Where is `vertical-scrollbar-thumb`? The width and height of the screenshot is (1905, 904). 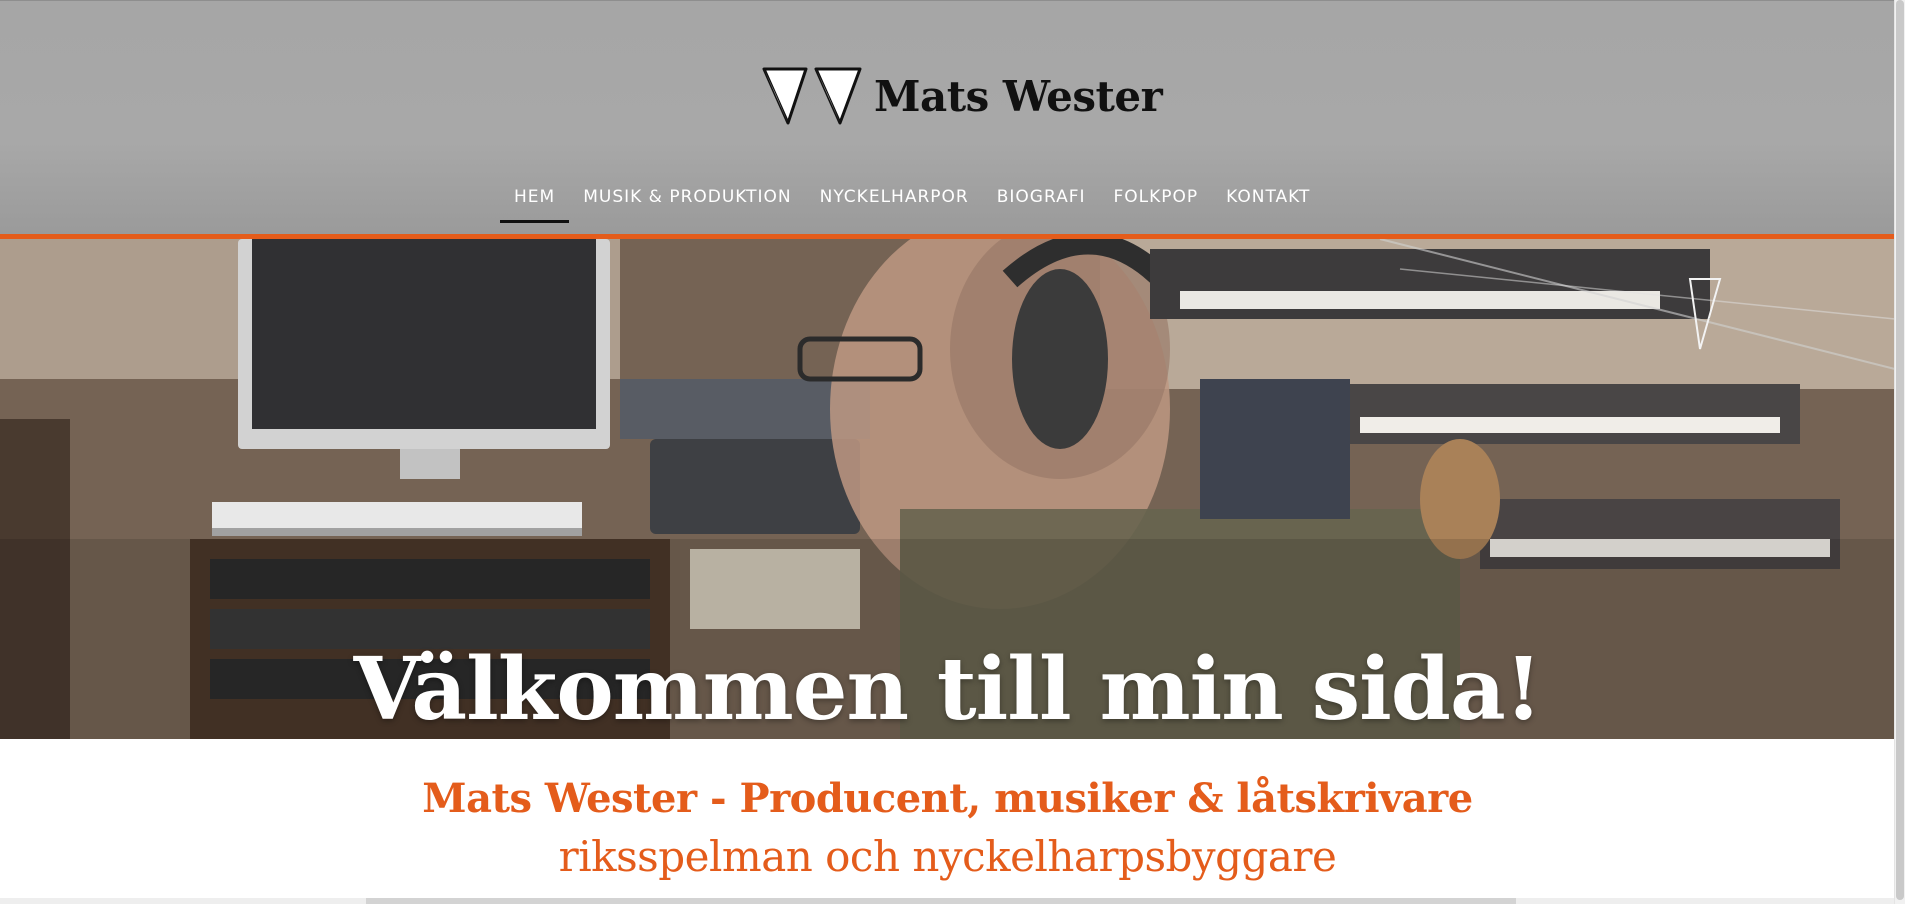
vertical-scrollbar-thumb is located at coordinates (1900, 450).